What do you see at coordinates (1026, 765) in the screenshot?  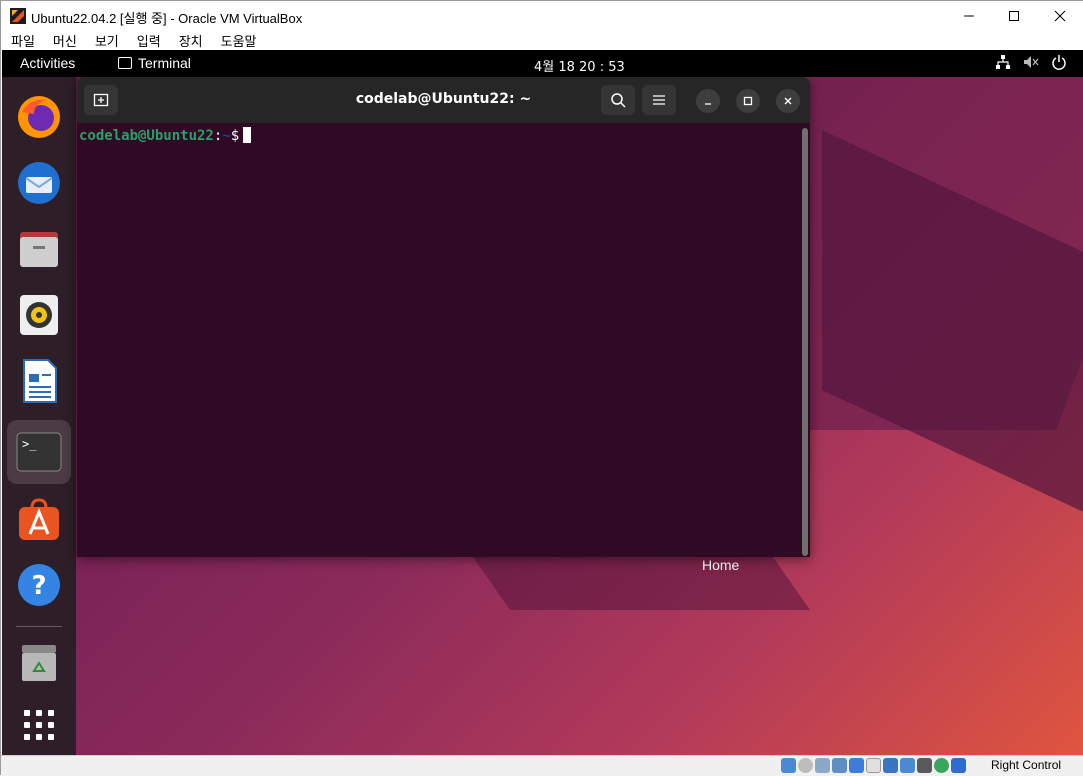 I see `host-key-label: Right Control` at bounding box center [1026, 765].